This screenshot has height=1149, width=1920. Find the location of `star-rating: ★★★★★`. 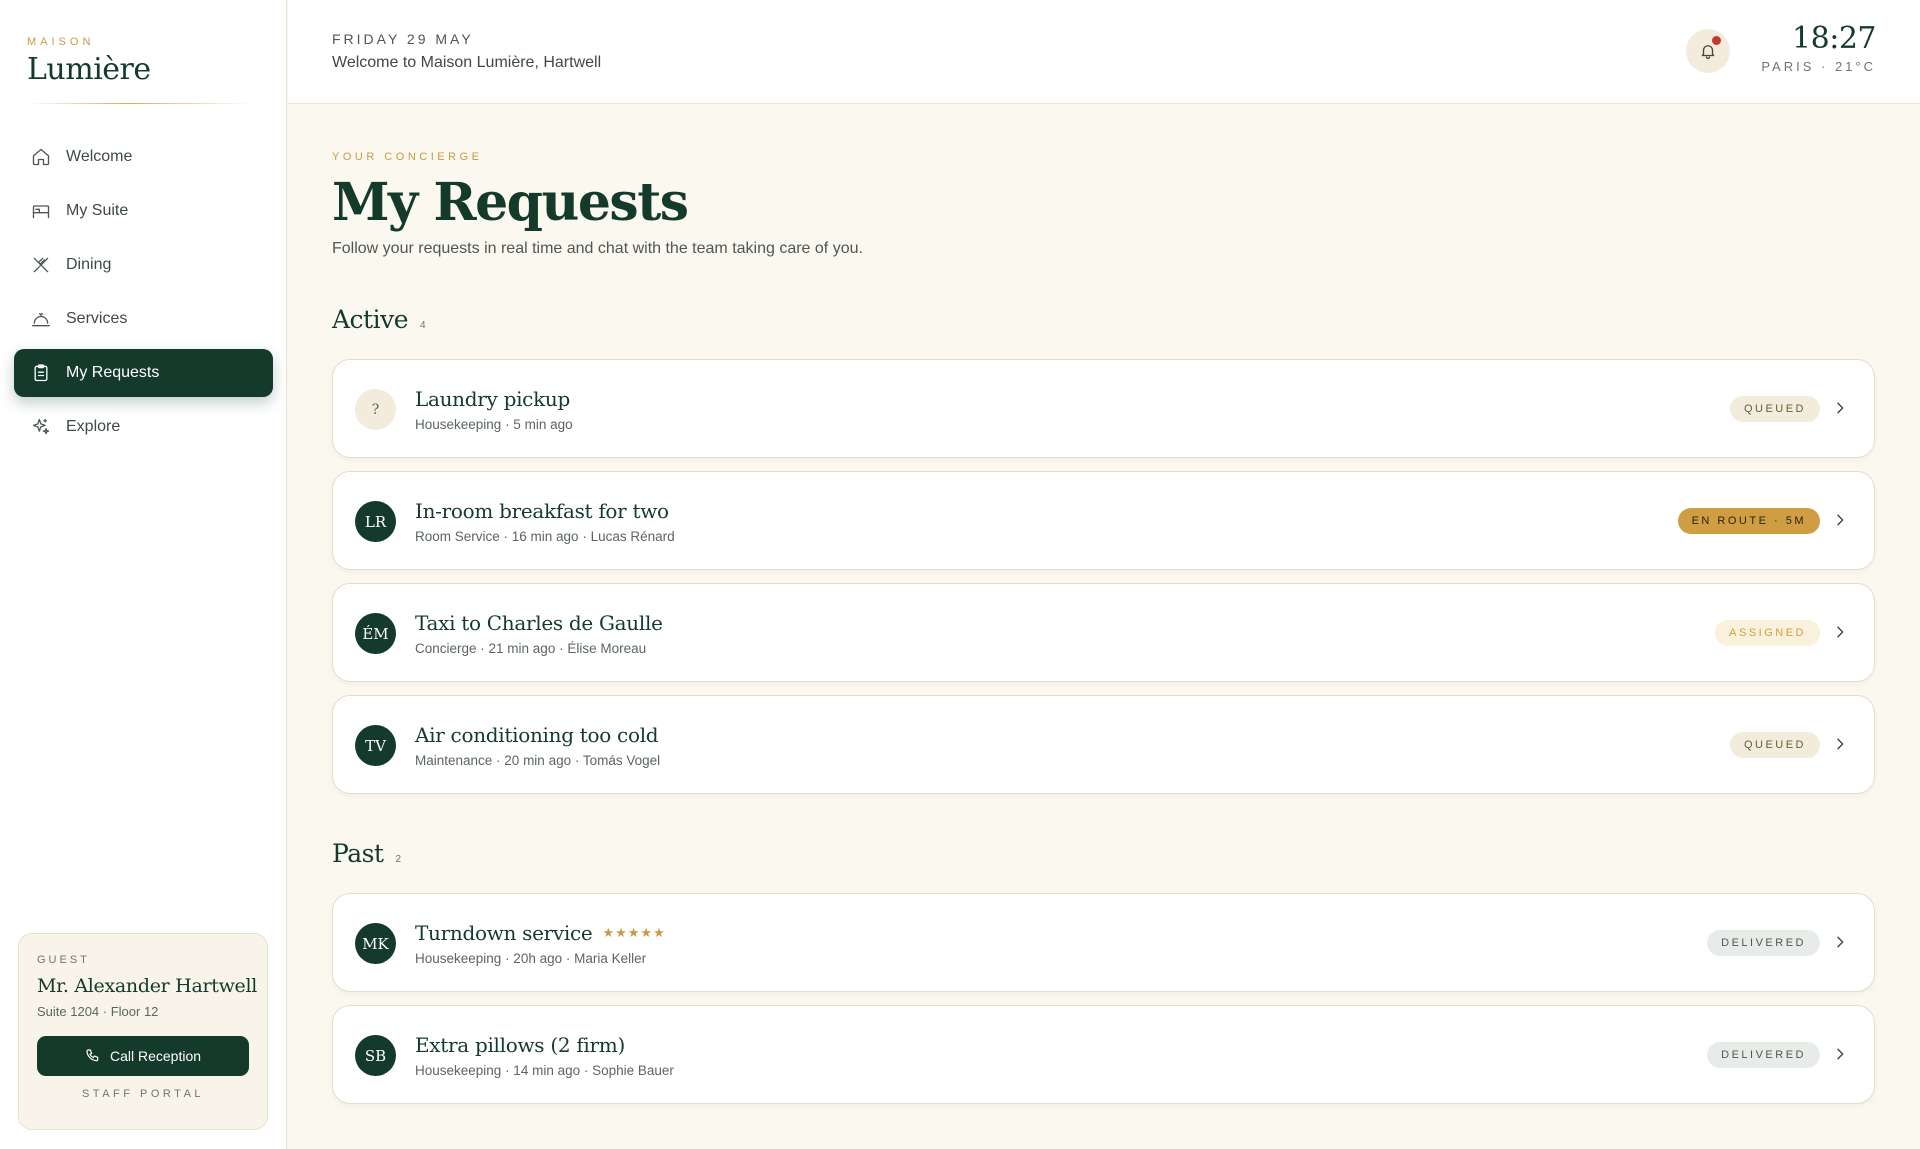

star-rating: ★★★★★ is located at coordinates (634, 933).